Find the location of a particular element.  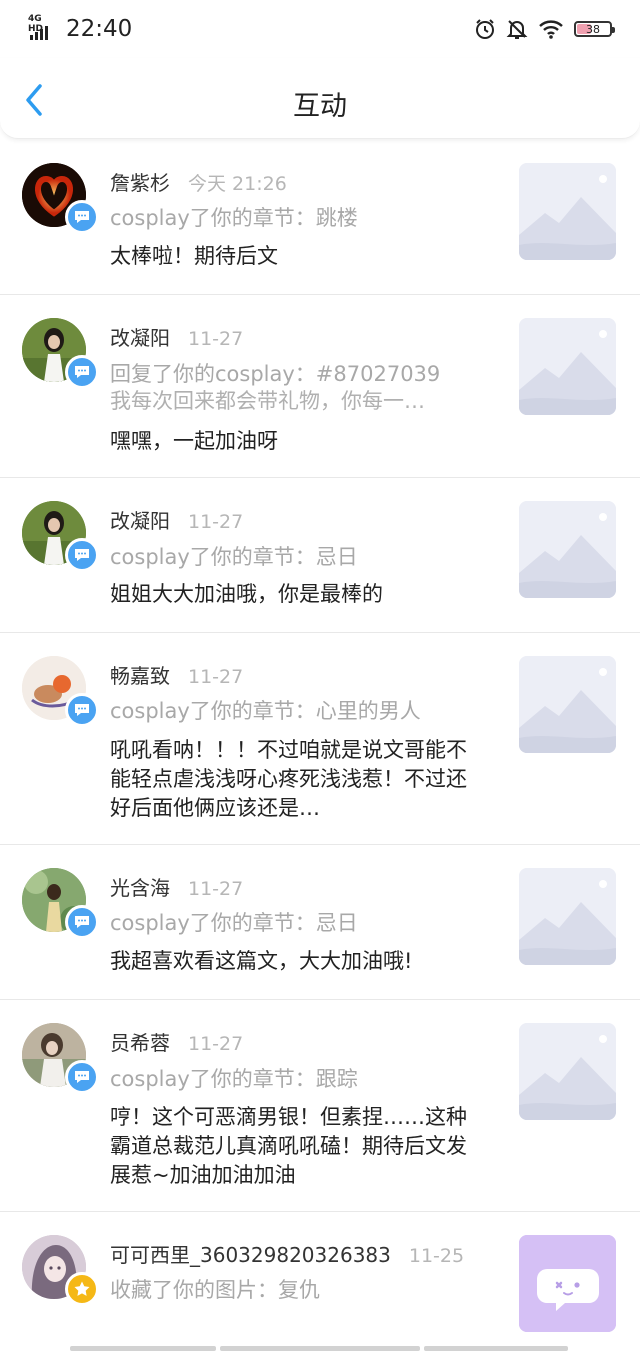

comment-text: 太棒啦！期待后文 is located at coordinates (194, 256).